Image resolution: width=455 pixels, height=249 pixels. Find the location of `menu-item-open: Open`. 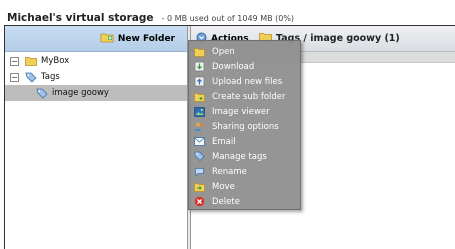

menu-item-open: Open is located at coordinates (244, 51).